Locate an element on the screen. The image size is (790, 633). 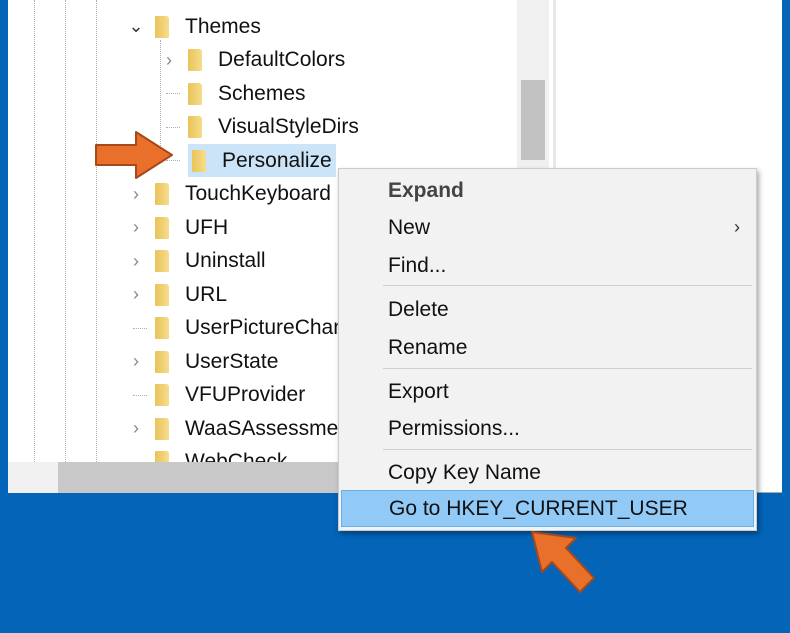
menu-item-label: New is located at coordinates (409, 227).